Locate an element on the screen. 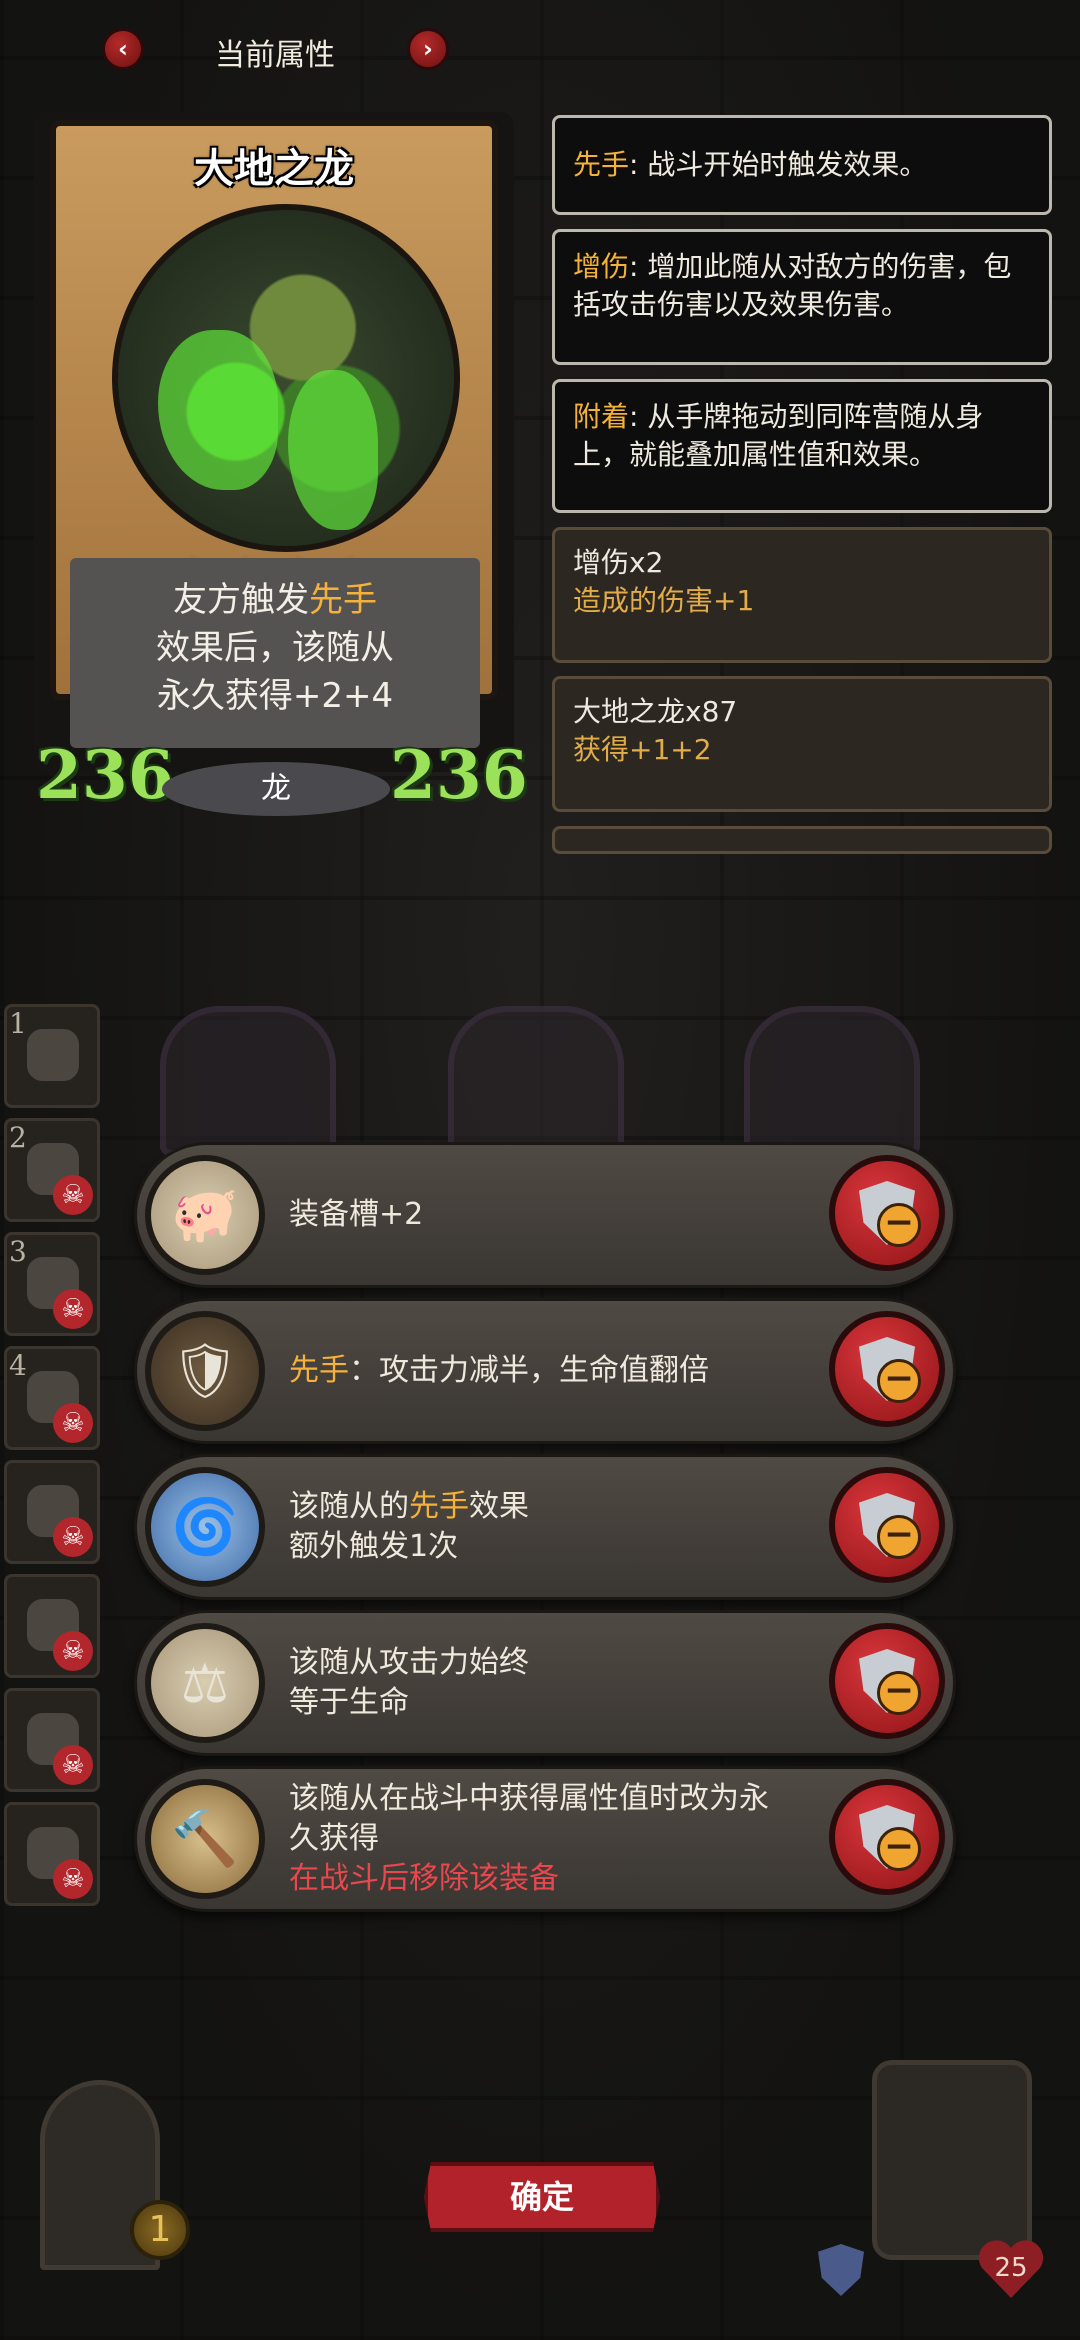 The width and height of the screenshot is (1080, 2340). card-description: 友方触发先手 效果后，该随从 永久获得+2+4 is located at coordinates (275, 648).